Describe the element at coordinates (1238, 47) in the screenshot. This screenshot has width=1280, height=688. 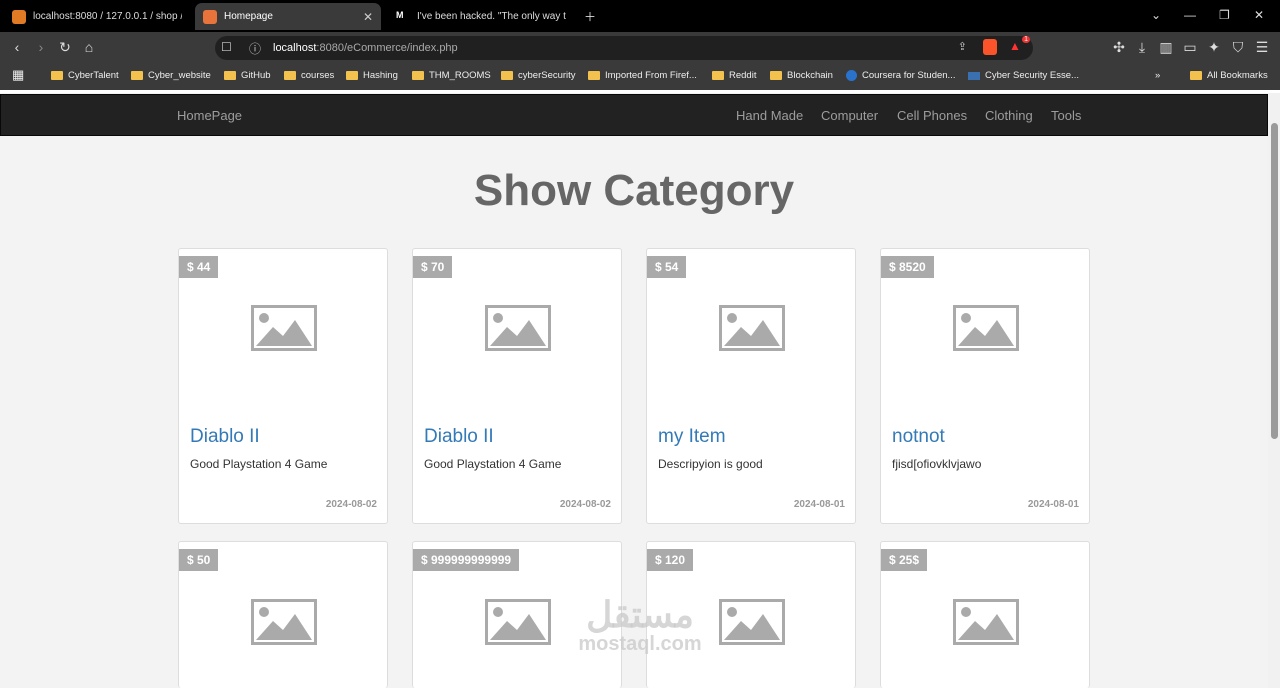
I see `vpn-icon: ⛉` at that location.